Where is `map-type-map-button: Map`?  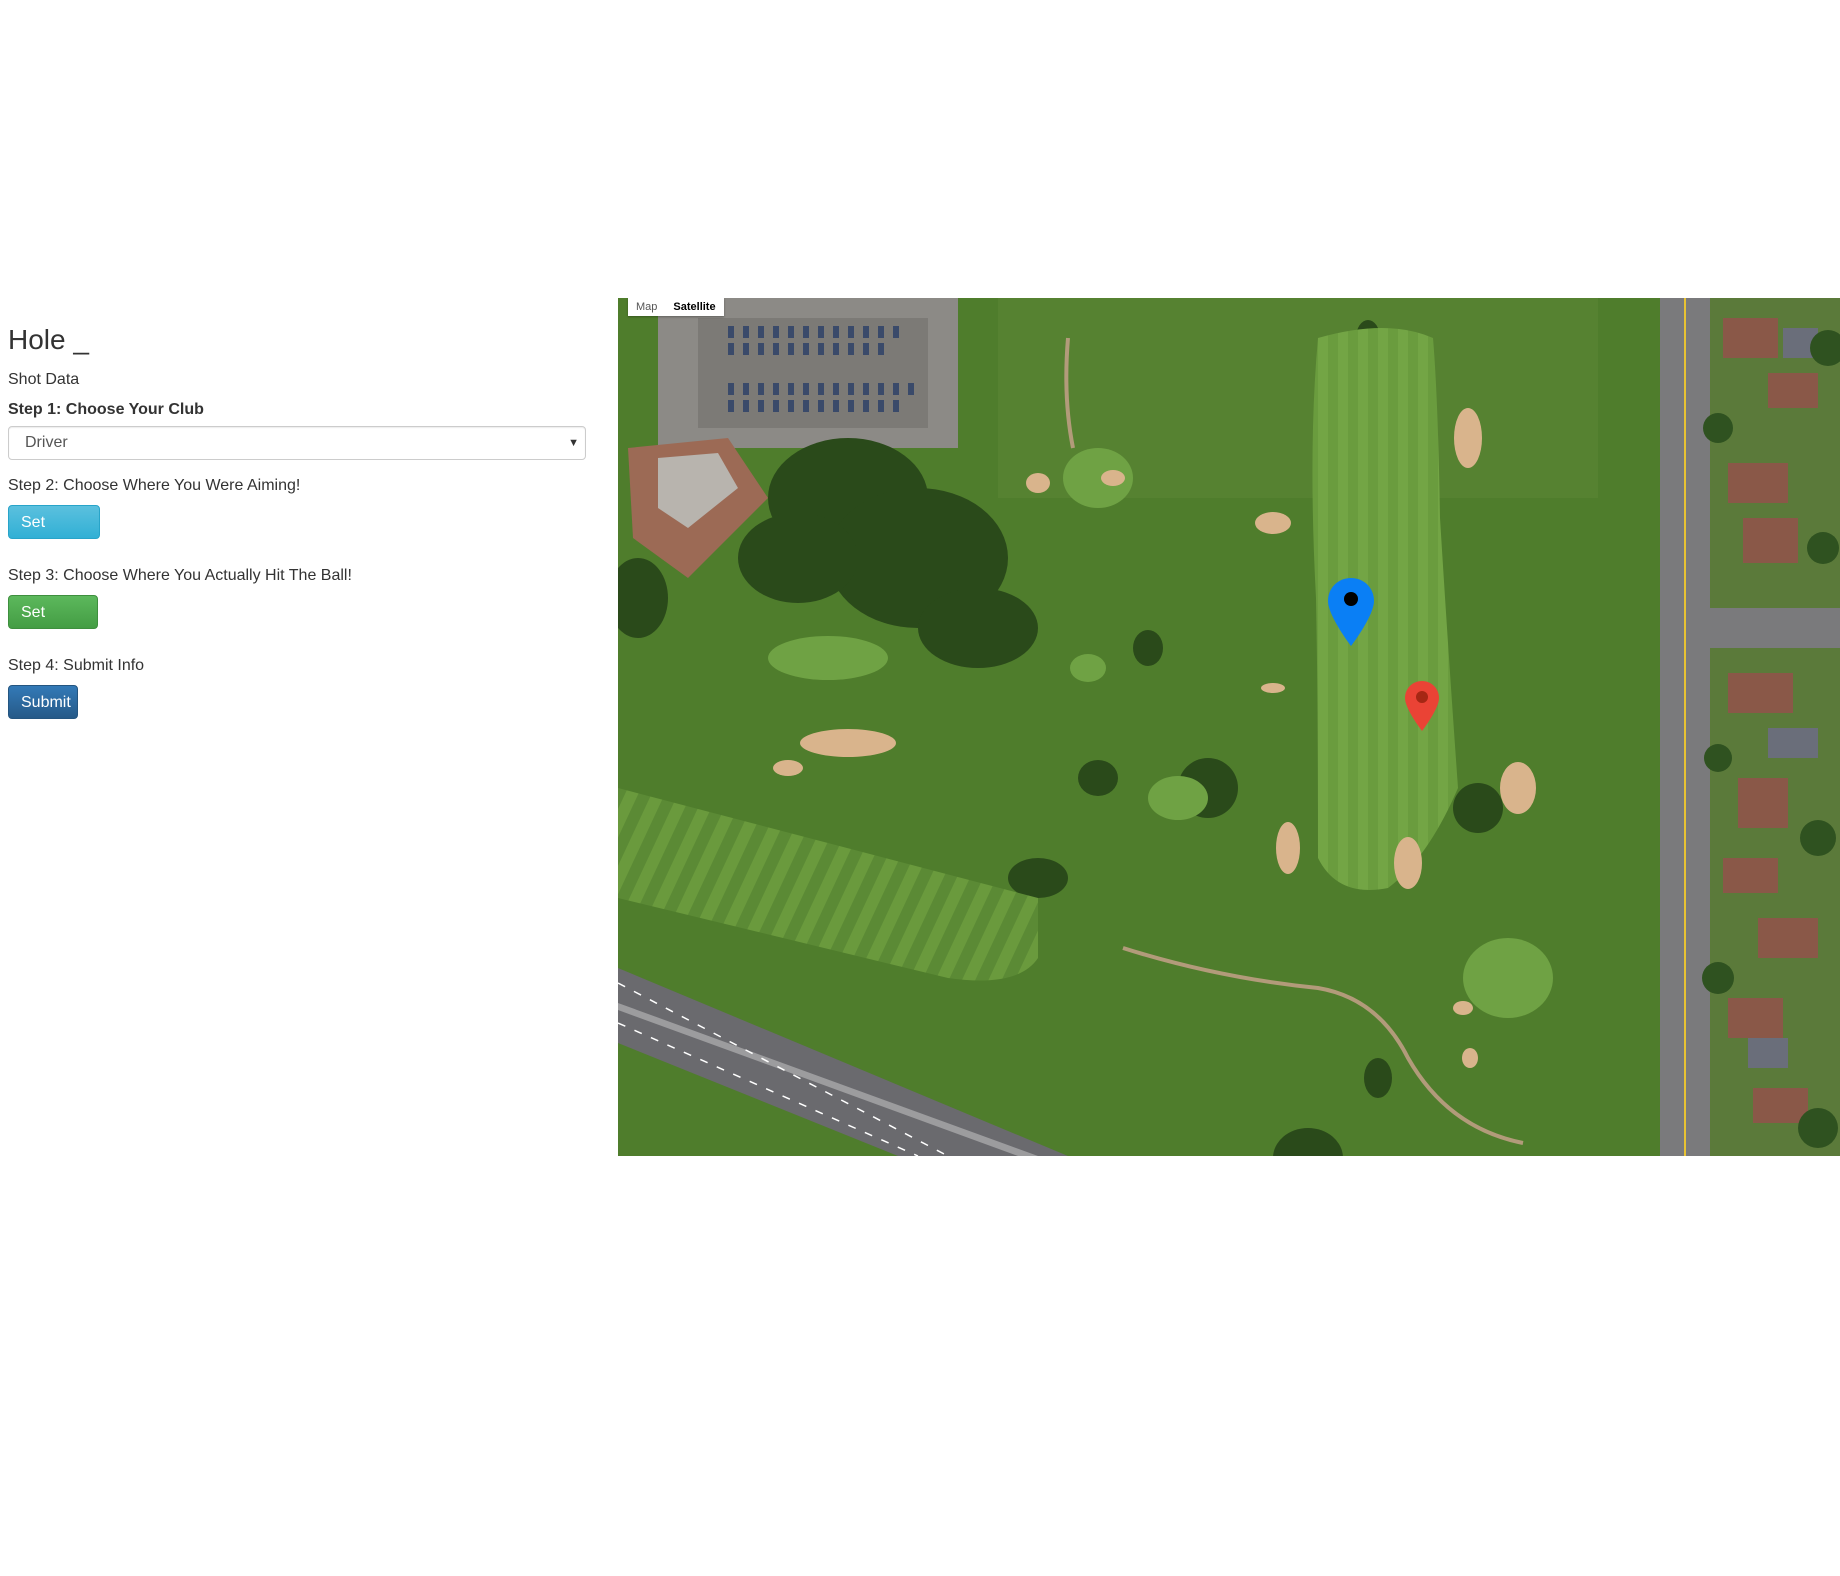
map-type-map-button: Map is located at coordinates (646, 307).